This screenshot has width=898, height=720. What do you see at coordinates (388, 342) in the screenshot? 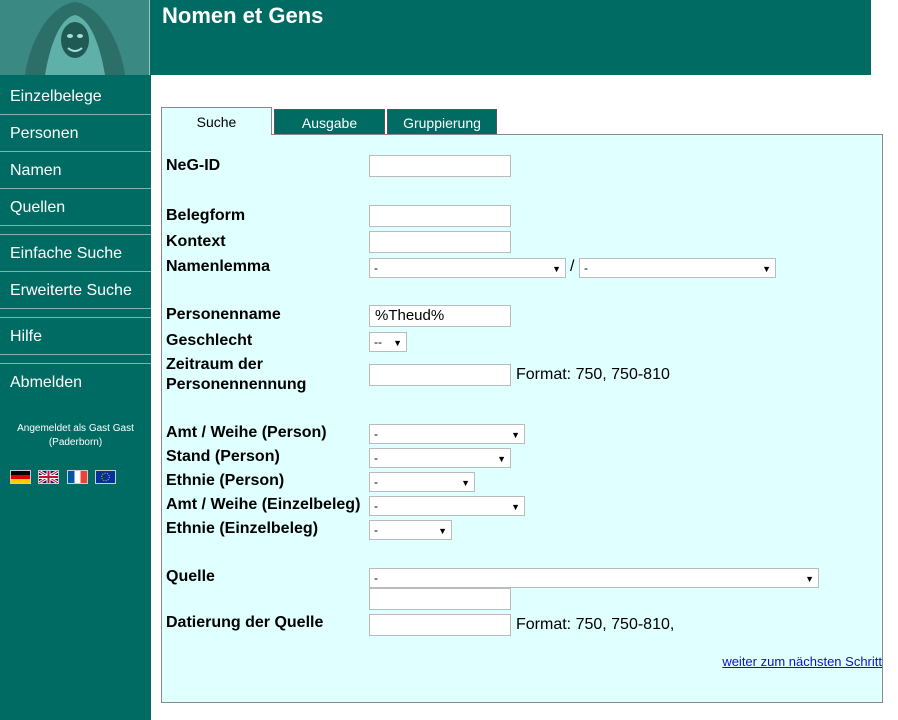
I see `geschlecht-select: -- ▼` at bounding box center [388, 342].